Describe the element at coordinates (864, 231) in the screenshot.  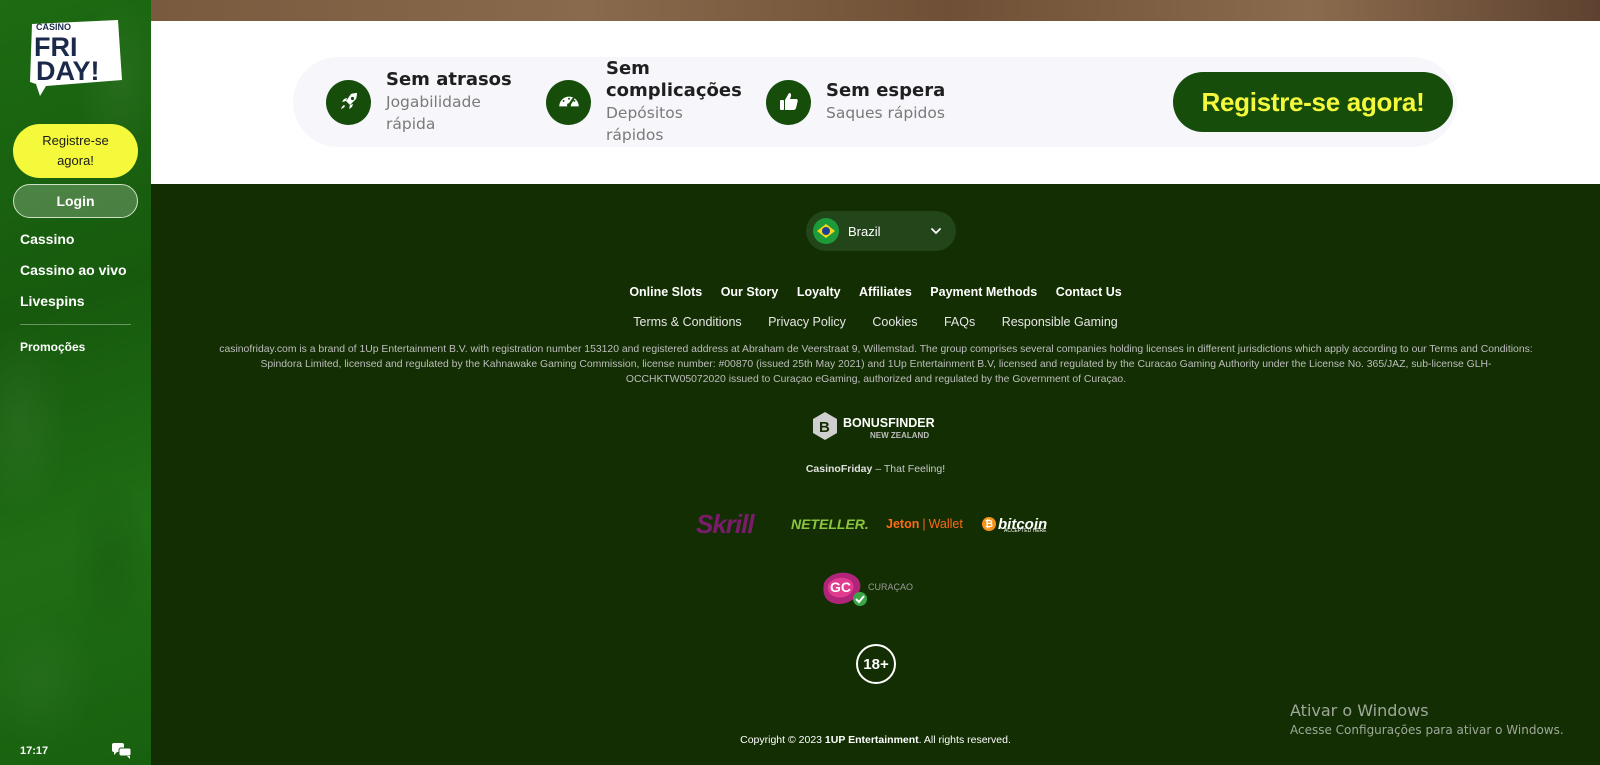
I see `country-name: Brazil` at that location.